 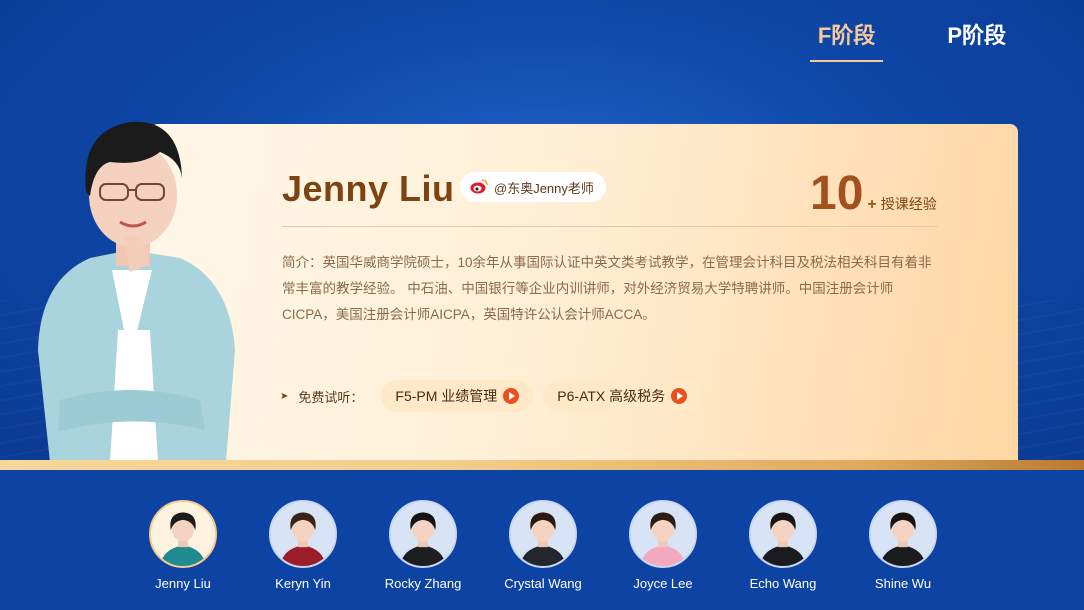 I want to click on teacher-item-jenny-liu: Jenny Liu, so click(x=183, y=545).